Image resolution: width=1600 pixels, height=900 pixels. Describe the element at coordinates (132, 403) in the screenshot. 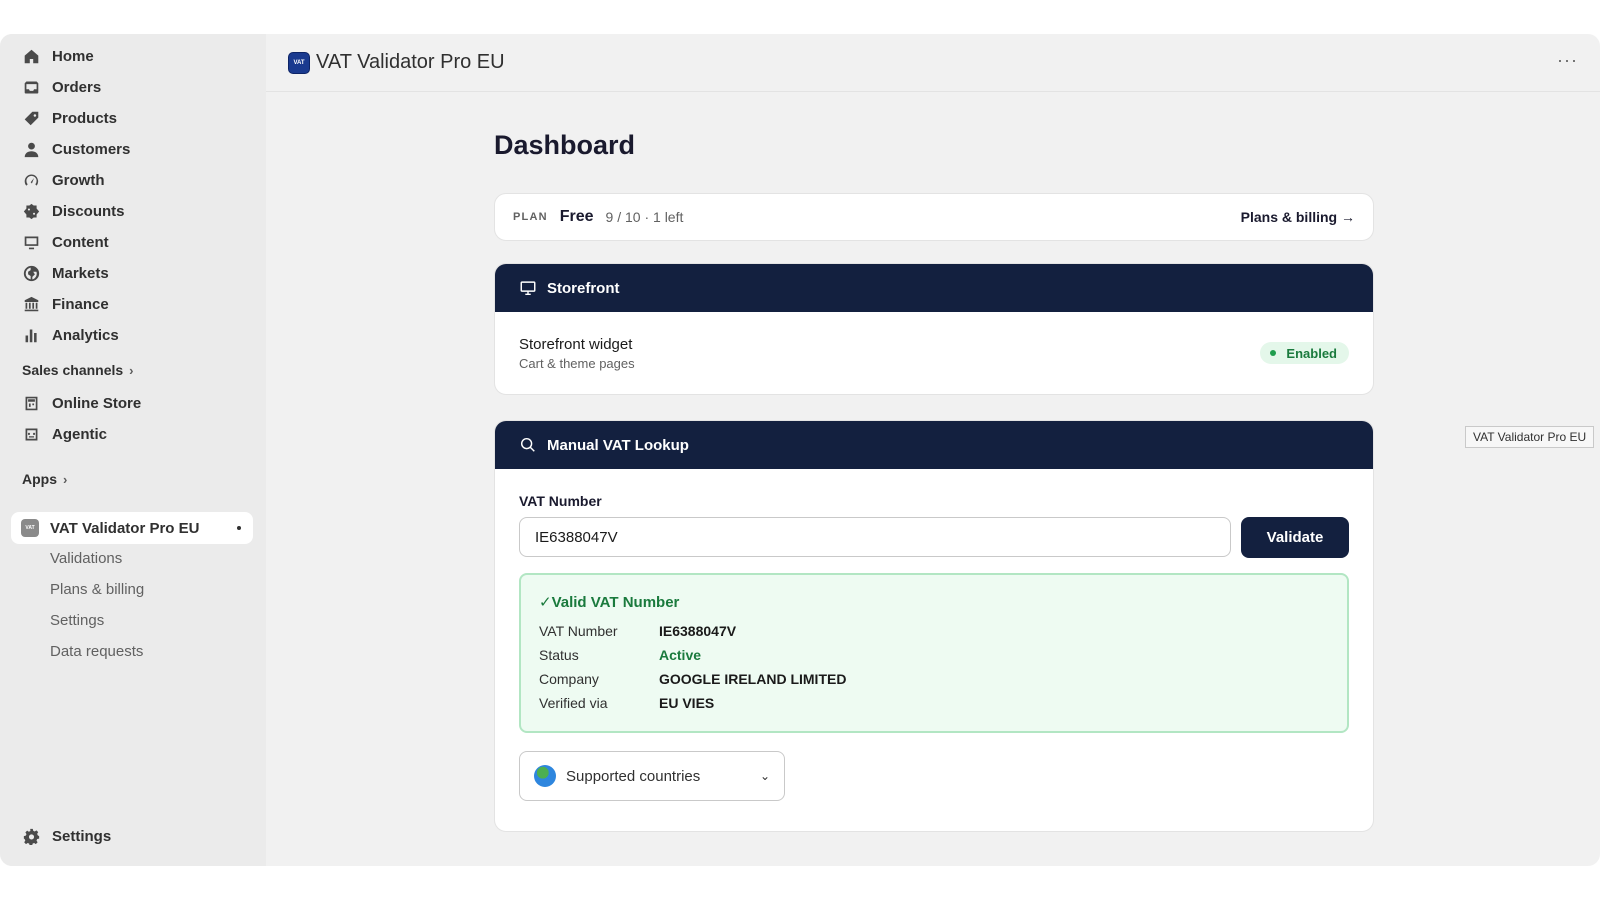

I see `sidebar-item-online-store: Online Store` at that location.